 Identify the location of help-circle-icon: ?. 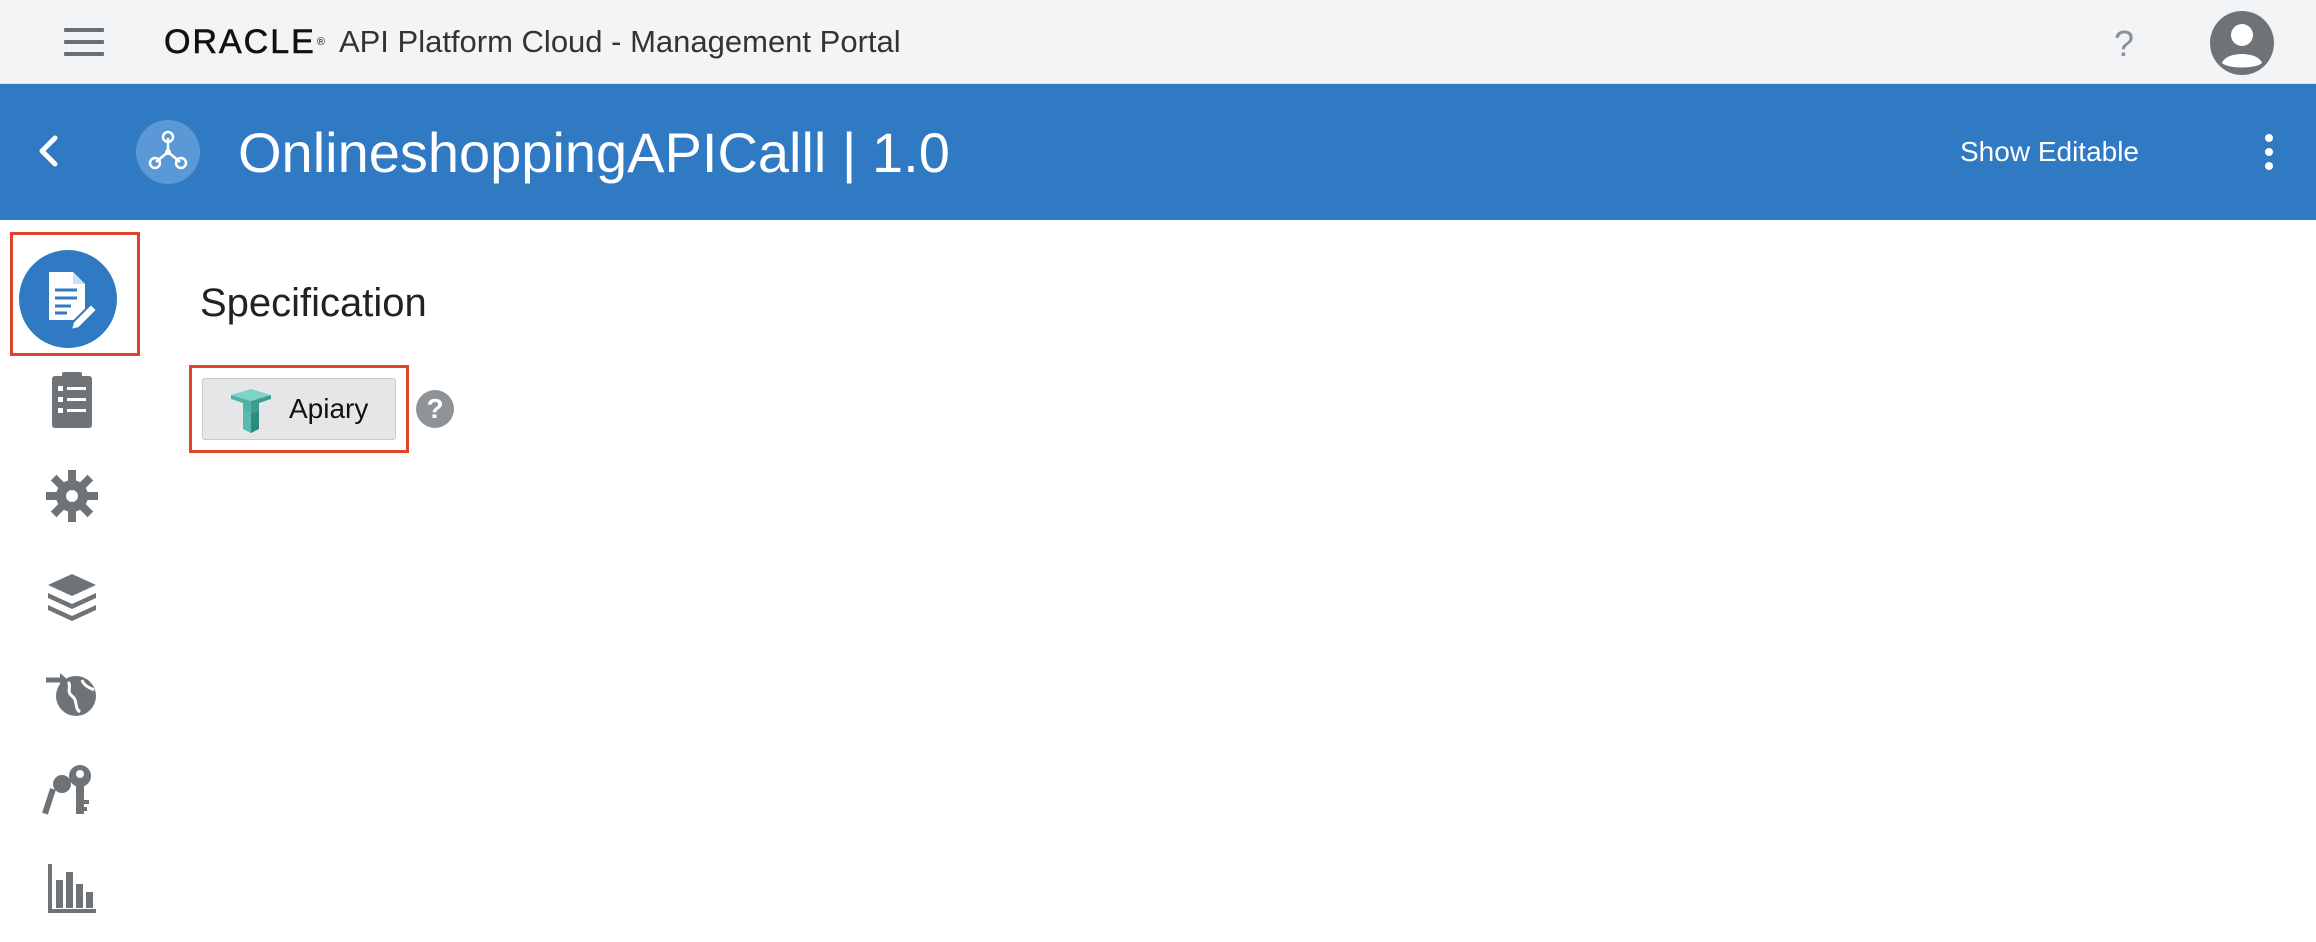
(435, 409).